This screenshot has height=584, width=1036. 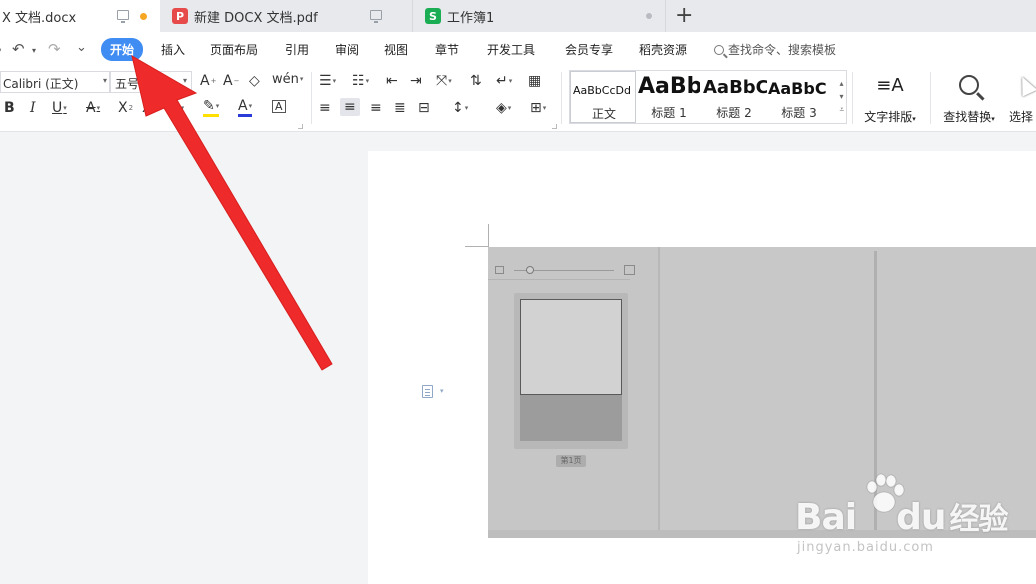 I want to click on annotation-arrow, so click(x=232, y=212).